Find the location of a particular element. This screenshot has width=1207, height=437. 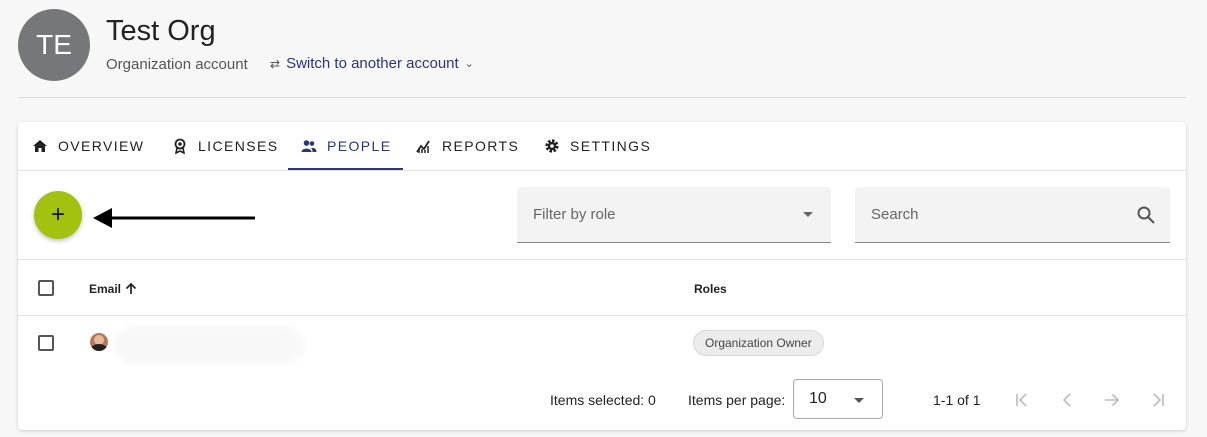

search-icon is located at coordinates (1146, 215).